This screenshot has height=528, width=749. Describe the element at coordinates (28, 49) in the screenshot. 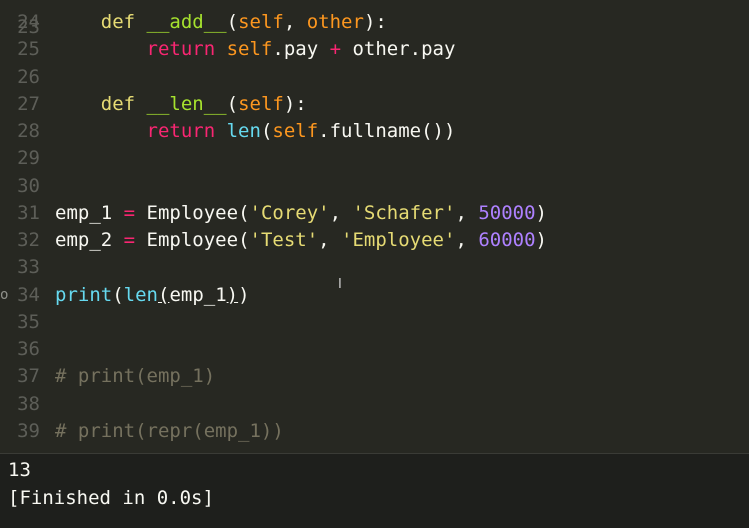

I see `line-number: 25` at that location.